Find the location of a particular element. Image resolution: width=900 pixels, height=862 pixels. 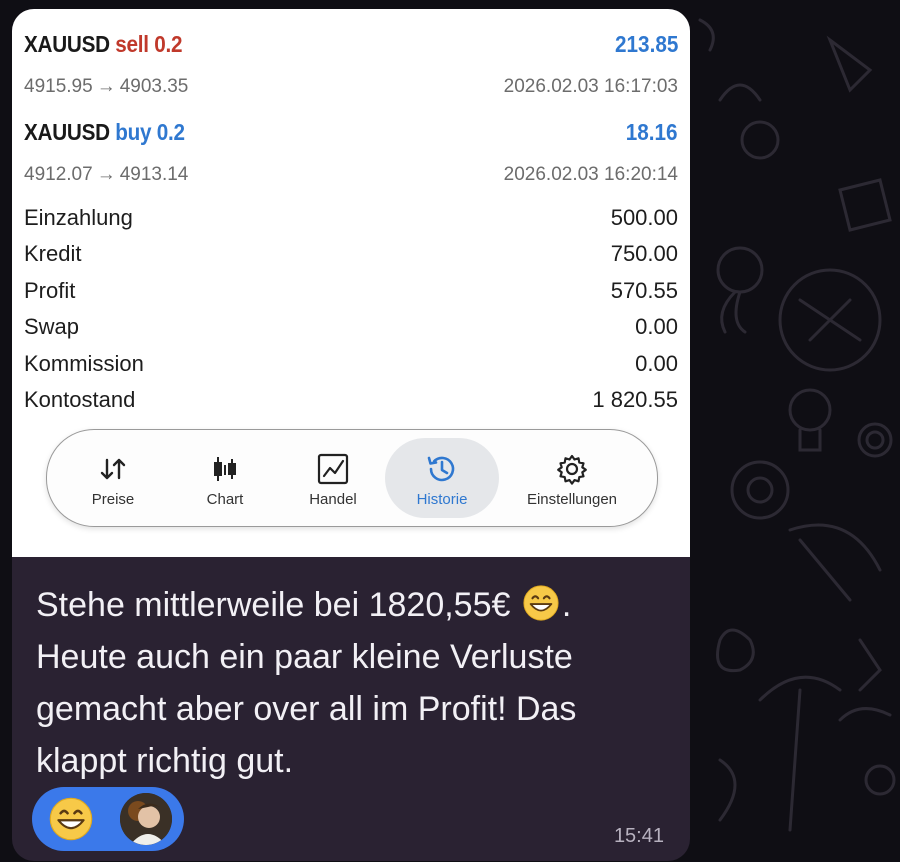

close-price: 4913.14 is located at coordinates (154, 174).